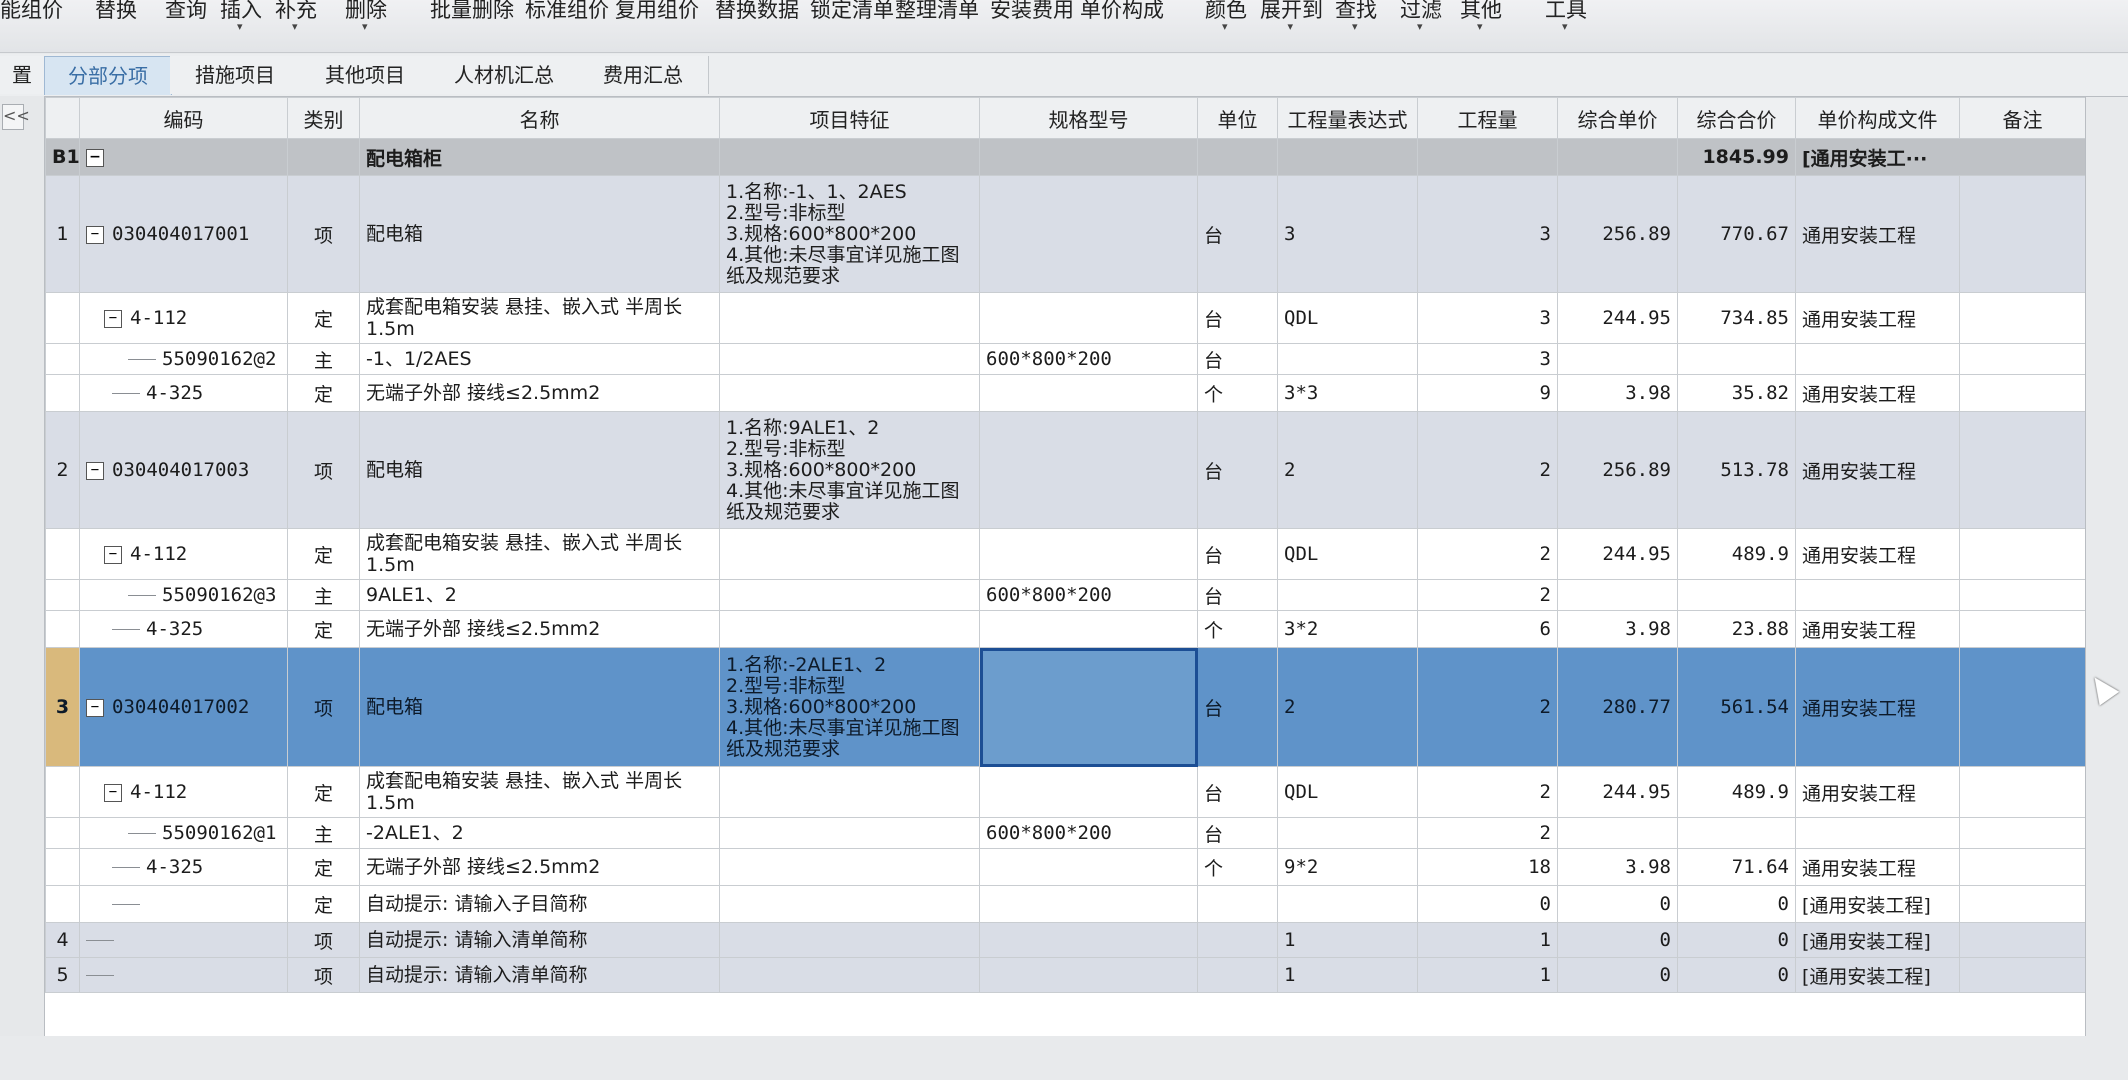 This screenshot has height=1080, width=2128. Describe the element at coordinates (1877, 318) in the screenshot. I see `file-cell: 通用安装工程` at that location.